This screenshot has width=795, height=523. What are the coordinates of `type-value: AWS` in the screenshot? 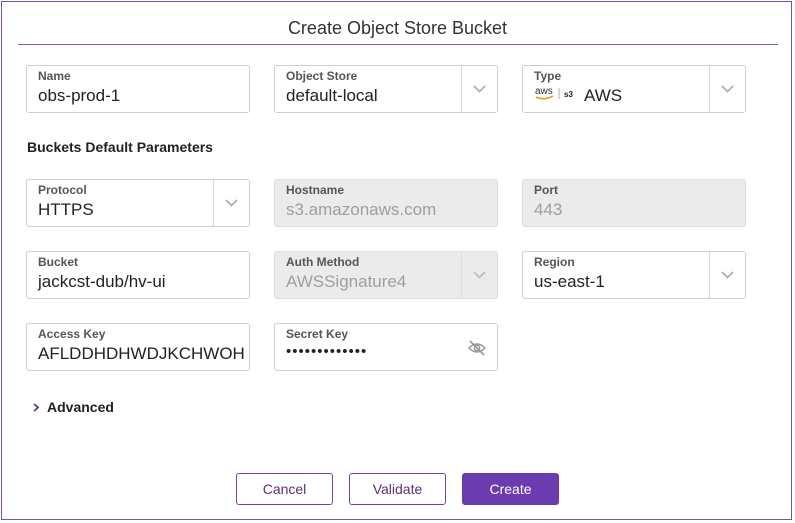 It's located at (603, 95).